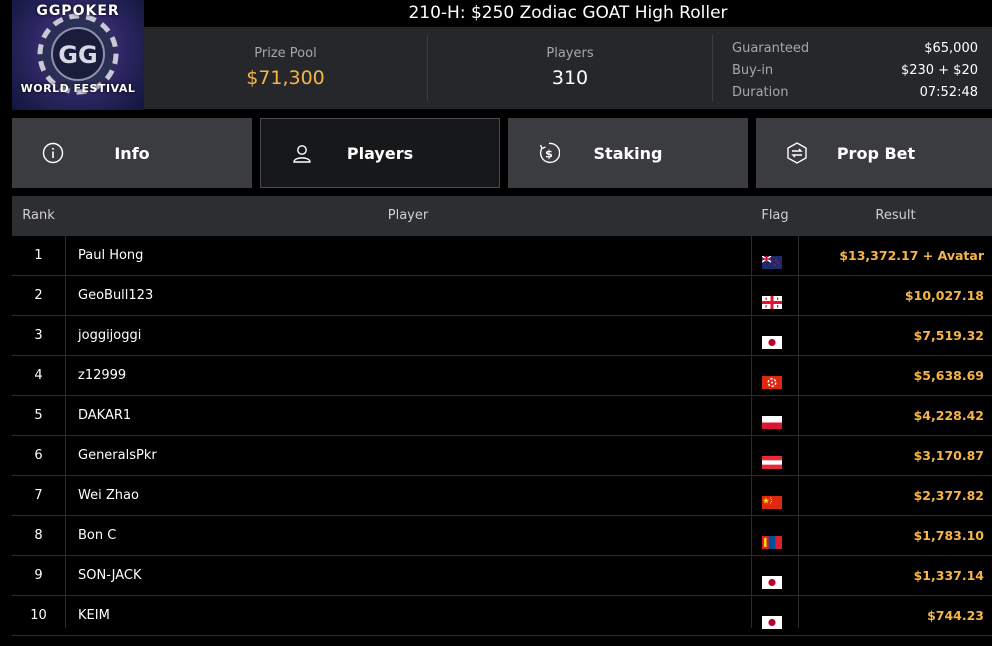 This screenshot has height=646, width=992. What do you see at coordinates (285, 78) in the screenshot?
I see `prize-pool-value: $71,300` at bounding box center [285, 78].